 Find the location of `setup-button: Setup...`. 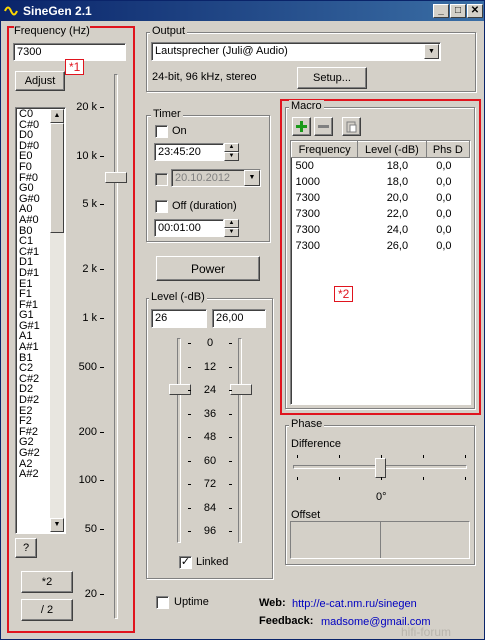

setup-button: Setup... is located at coordinates (332, 78).